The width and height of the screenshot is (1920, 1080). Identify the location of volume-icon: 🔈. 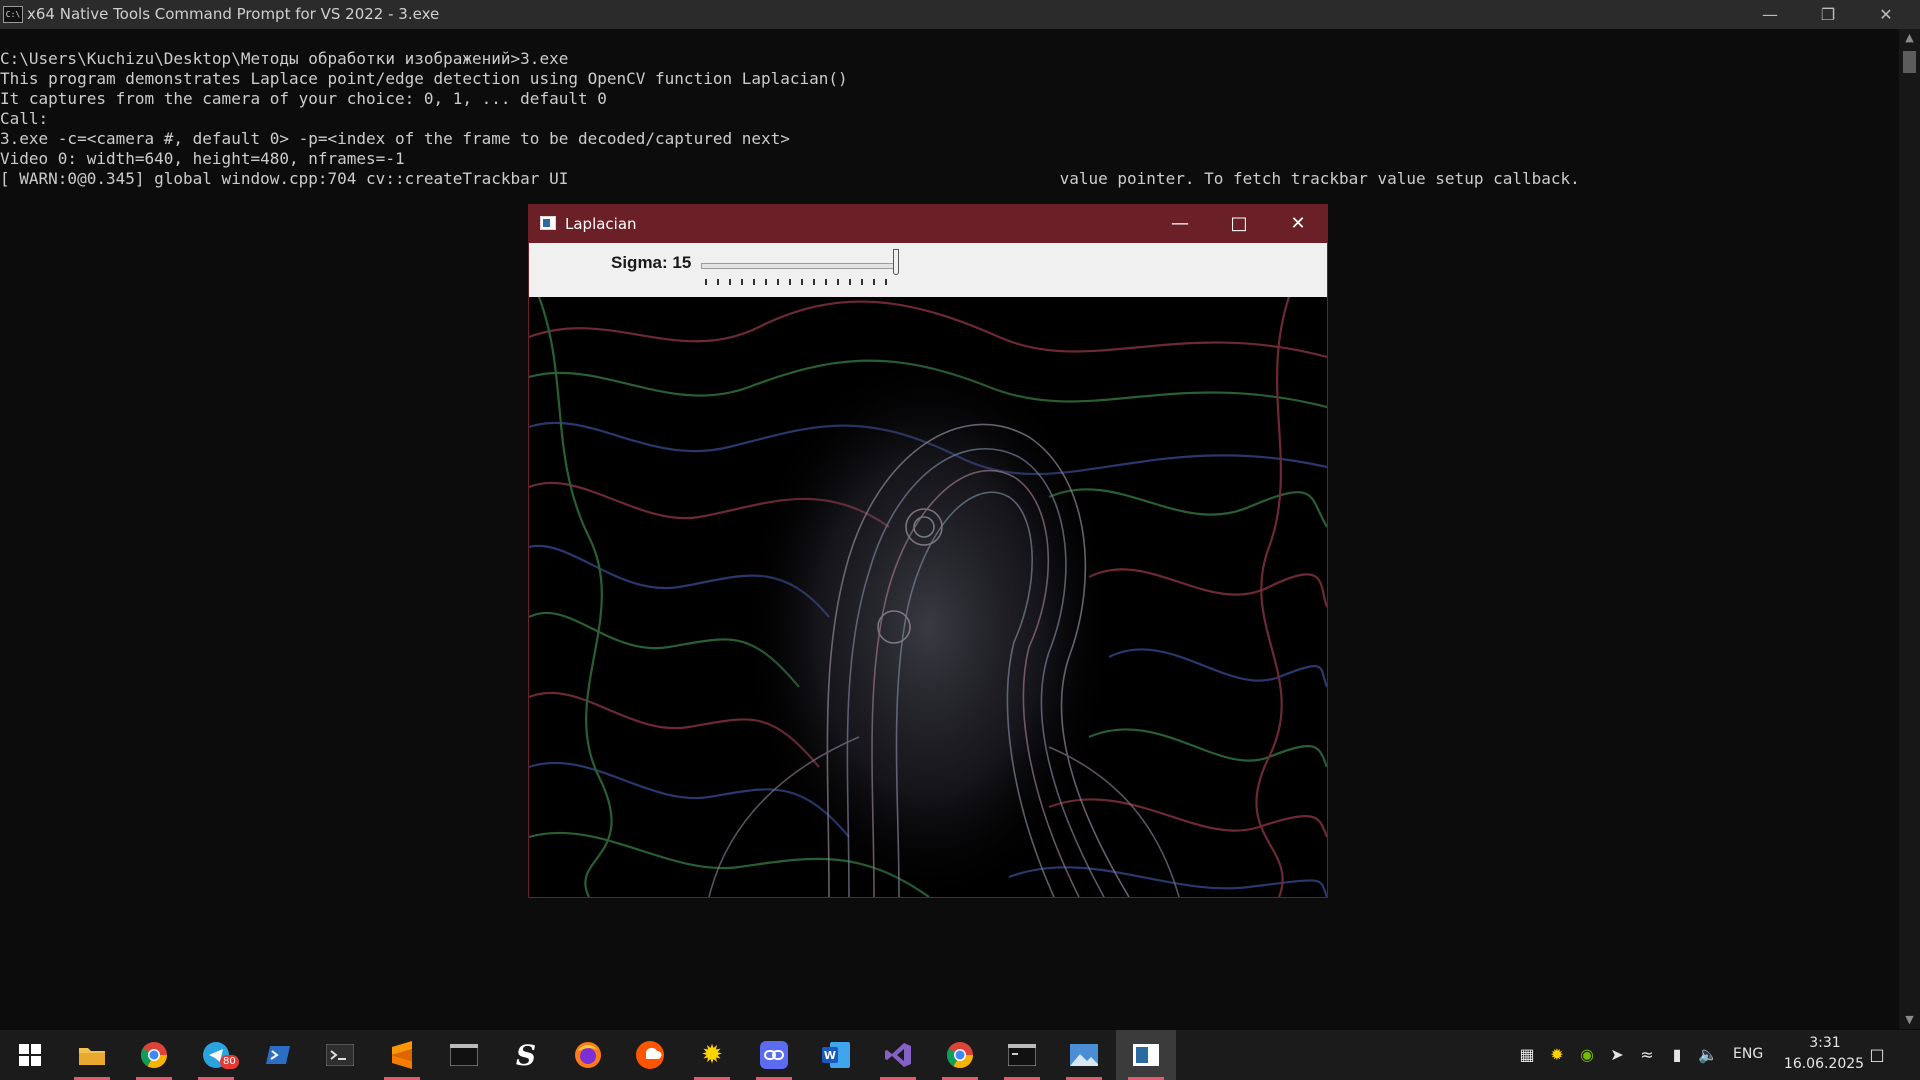
(1708, 1055).